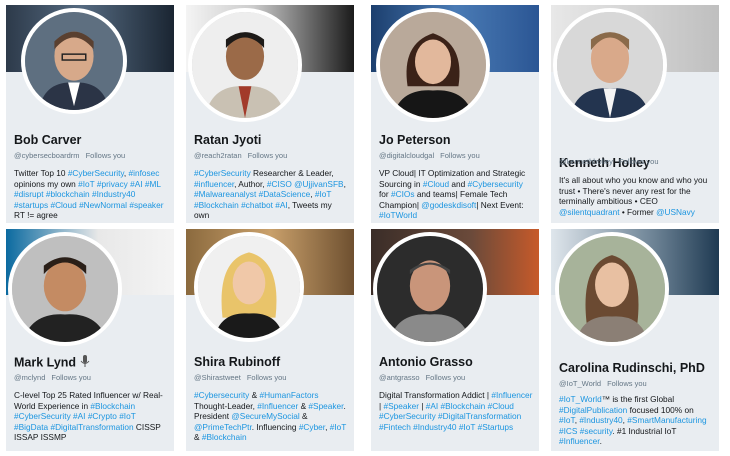  What do you see at coordinates (214, 184) in the screenshot?
I see `hashtag-link: #influencer` at bounding box center [214, 184].